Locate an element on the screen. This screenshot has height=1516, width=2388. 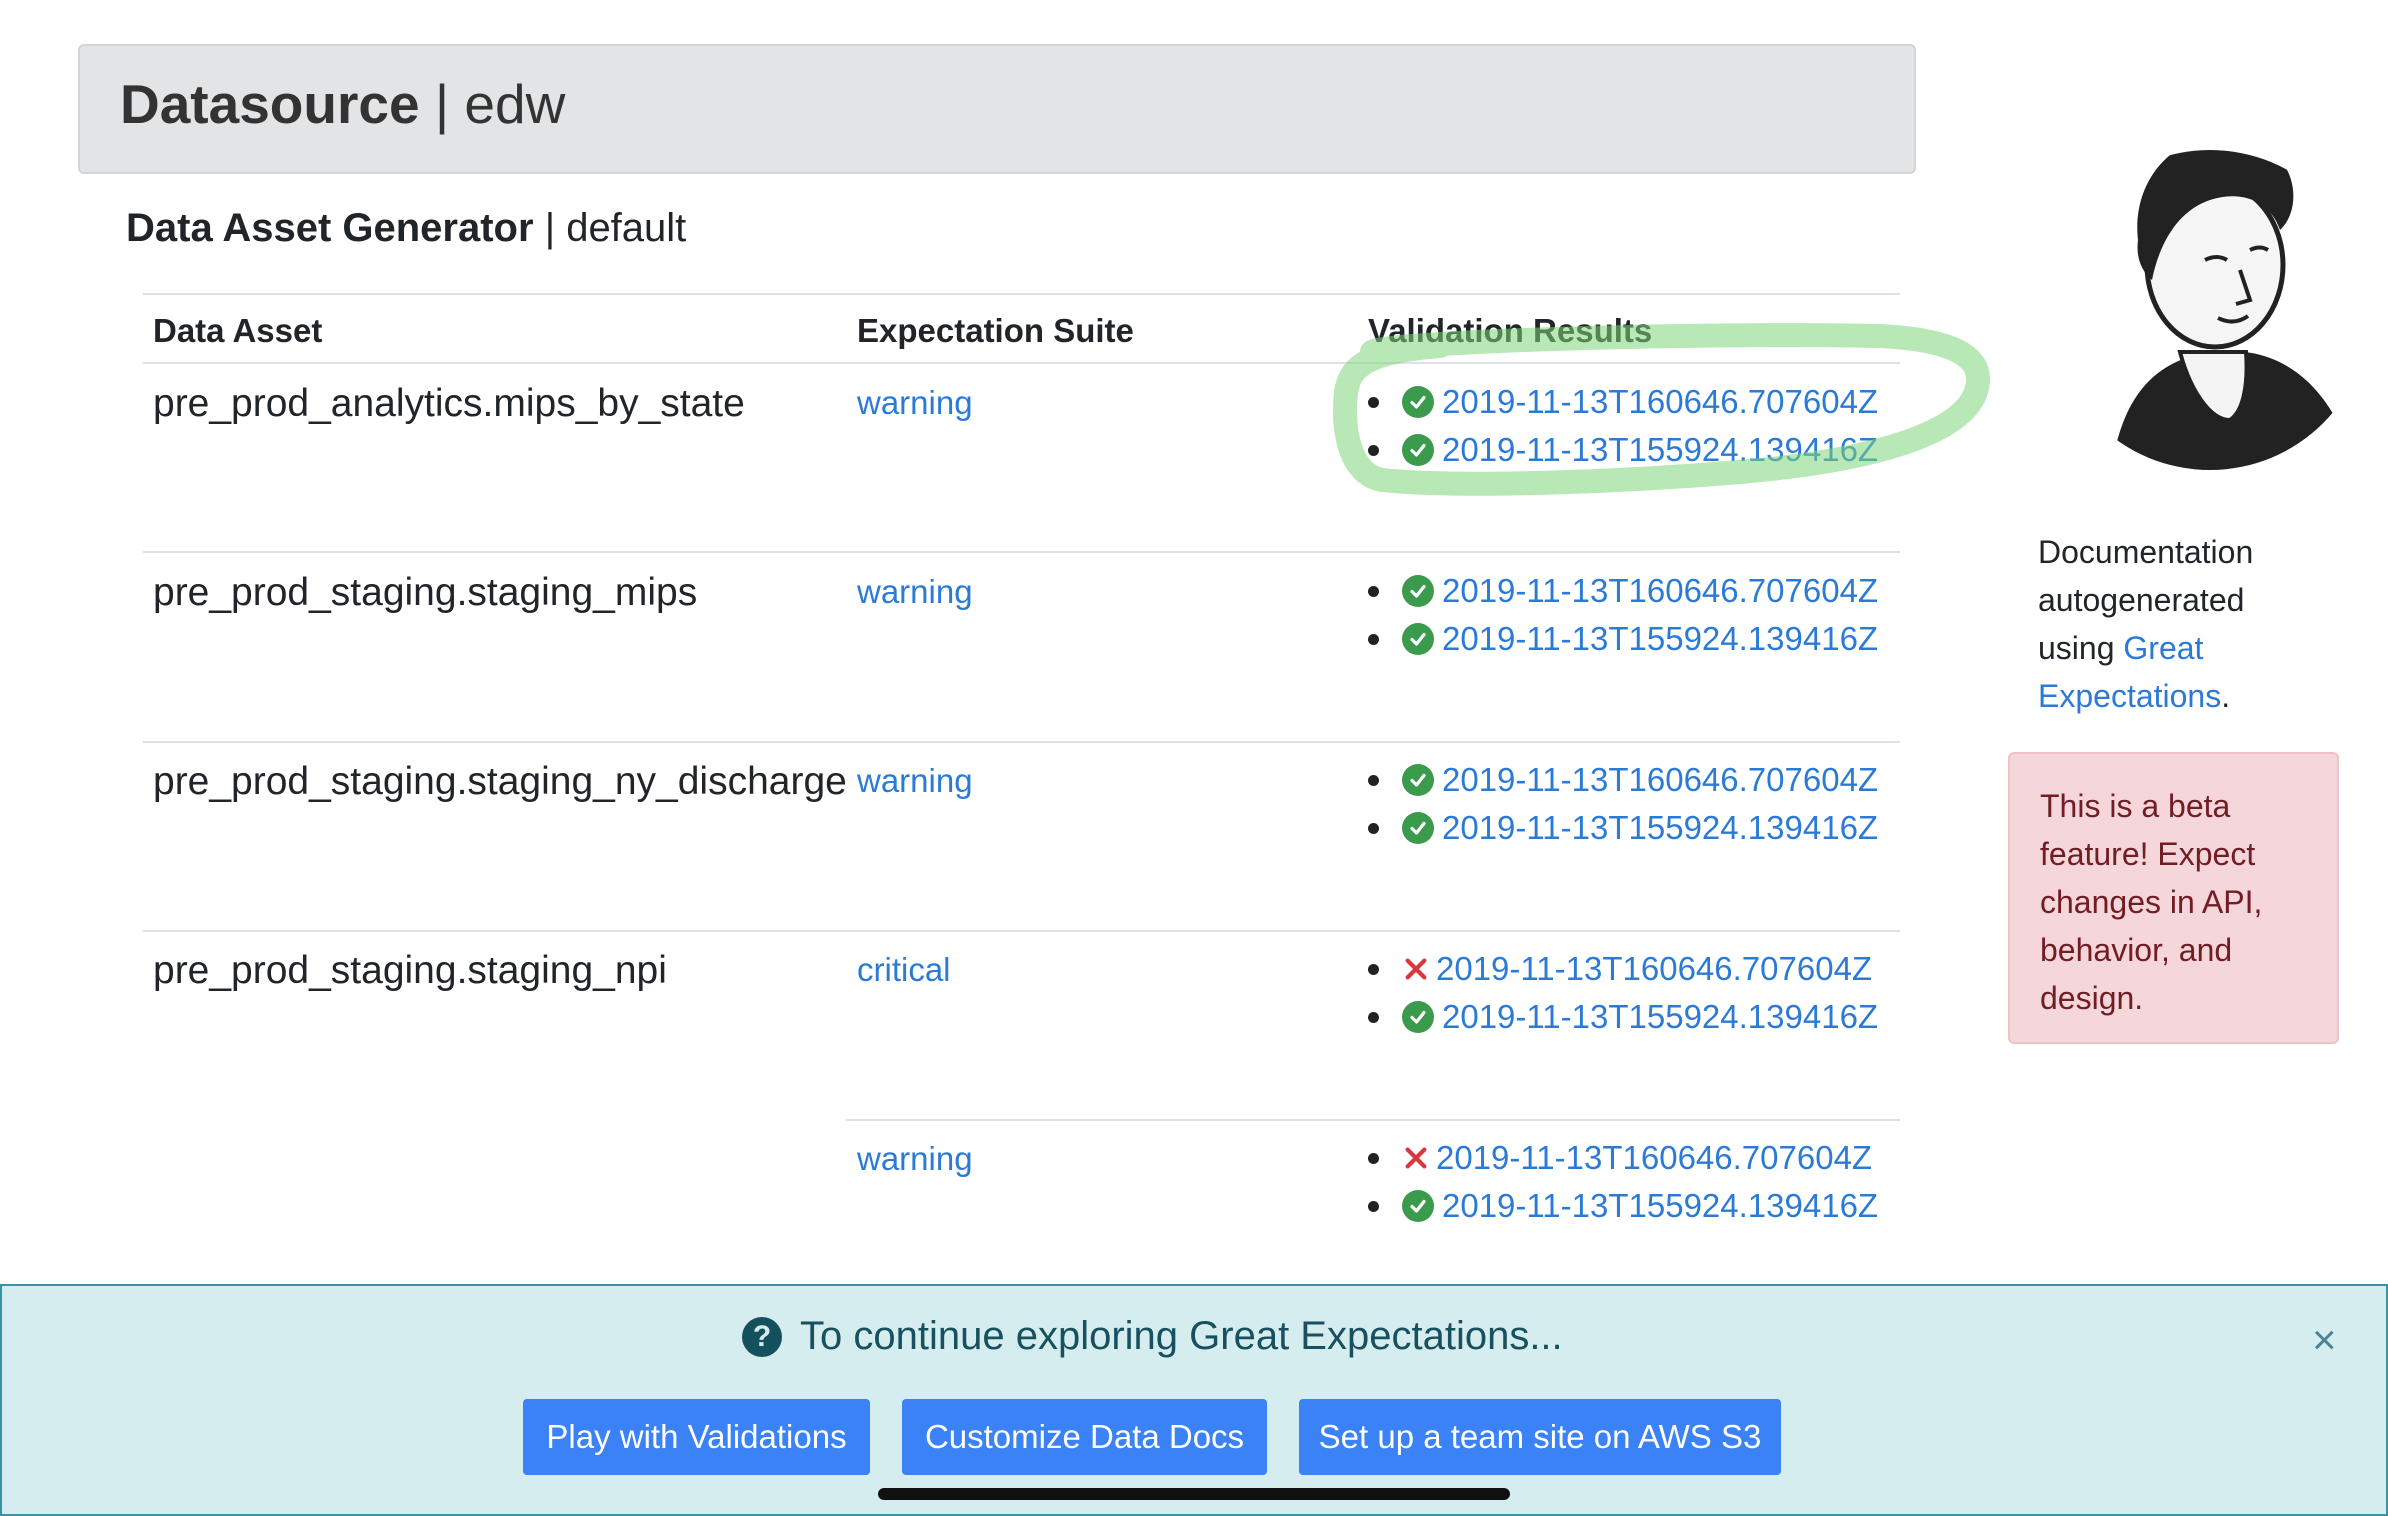
close-icon: × is located at coordinates (2324, 1340).